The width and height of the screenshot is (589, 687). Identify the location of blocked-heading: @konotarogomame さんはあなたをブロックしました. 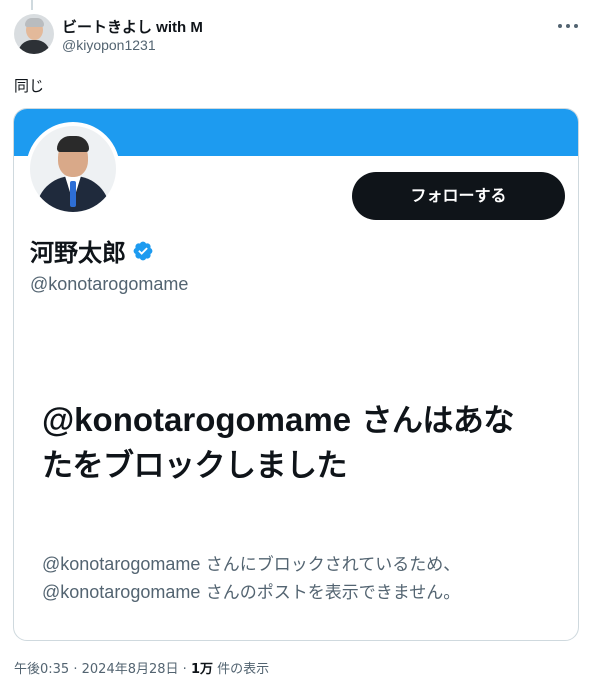
(292, 443).